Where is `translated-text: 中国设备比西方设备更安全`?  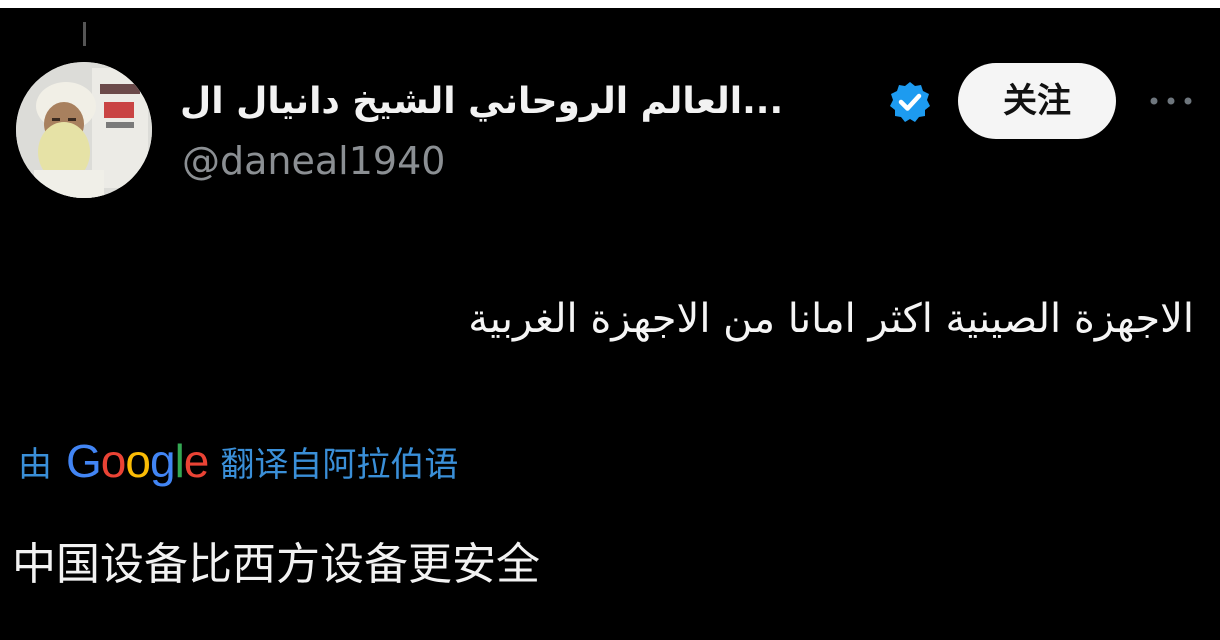 translated-text: 中国设备比西方设备更安全 is located at coordinates (276, 564).